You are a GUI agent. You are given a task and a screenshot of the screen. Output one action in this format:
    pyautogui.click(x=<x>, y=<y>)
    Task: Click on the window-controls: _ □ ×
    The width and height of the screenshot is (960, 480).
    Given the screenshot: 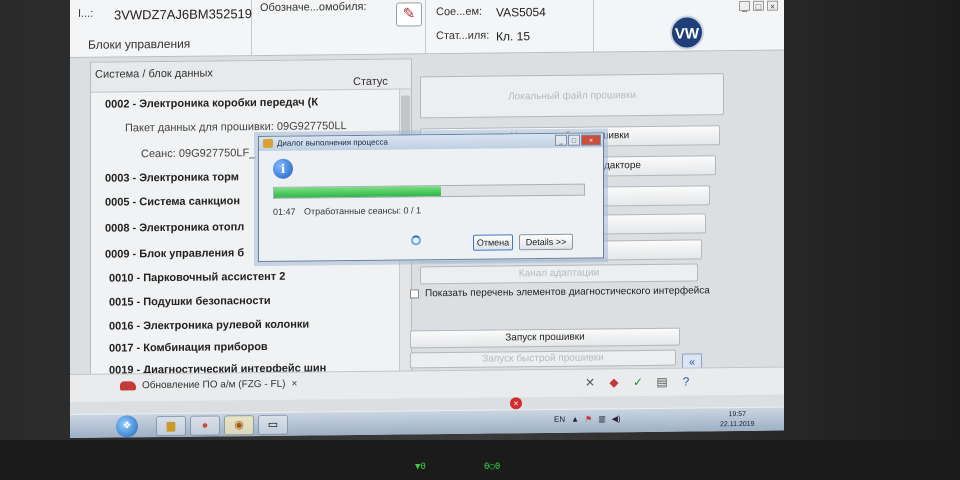 What is the action you would take?
    pyautogui.click(x=758, y=6)
    